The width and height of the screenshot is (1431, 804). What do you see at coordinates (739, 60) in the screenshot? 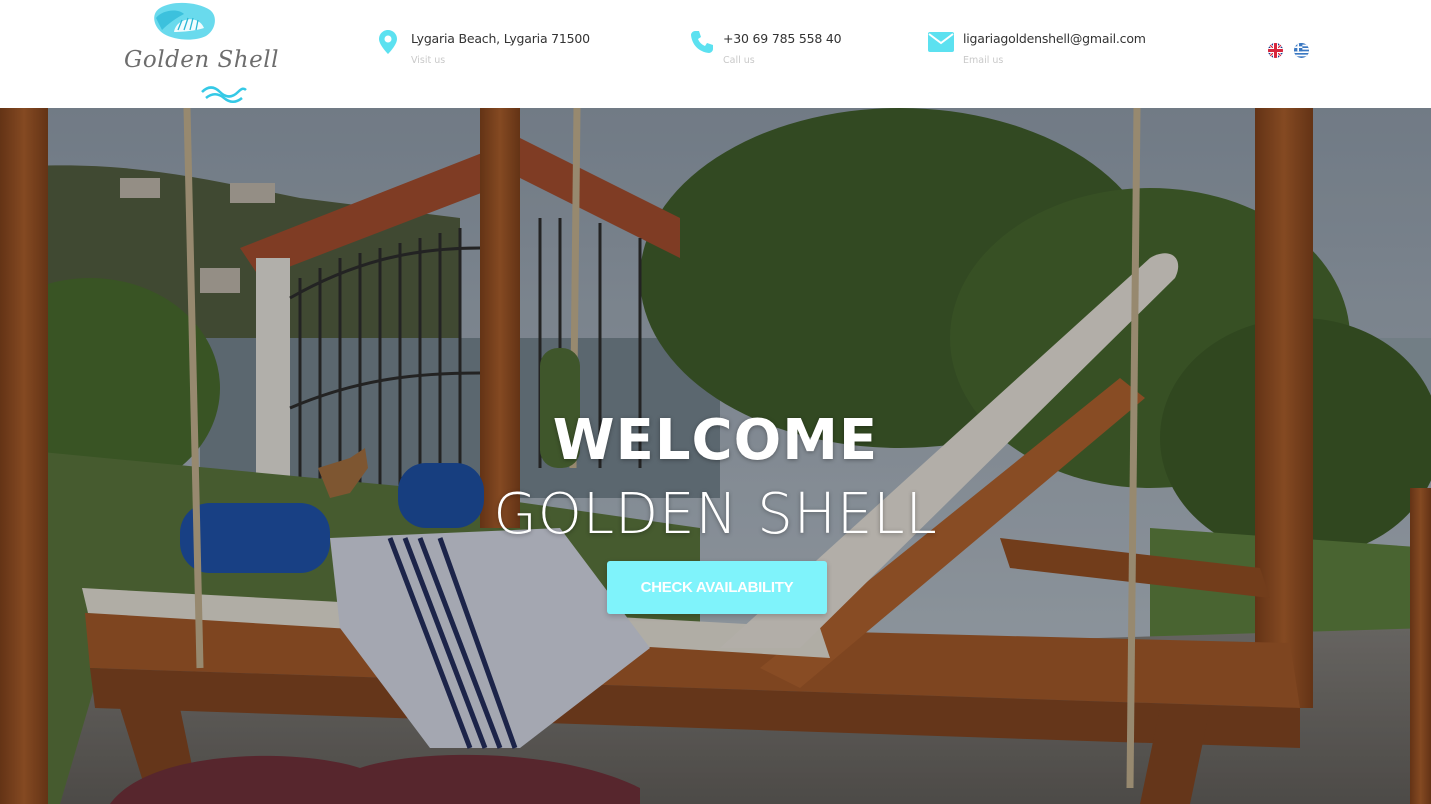
I see `phone-caption: Call us` at bounding box center [739, 60].